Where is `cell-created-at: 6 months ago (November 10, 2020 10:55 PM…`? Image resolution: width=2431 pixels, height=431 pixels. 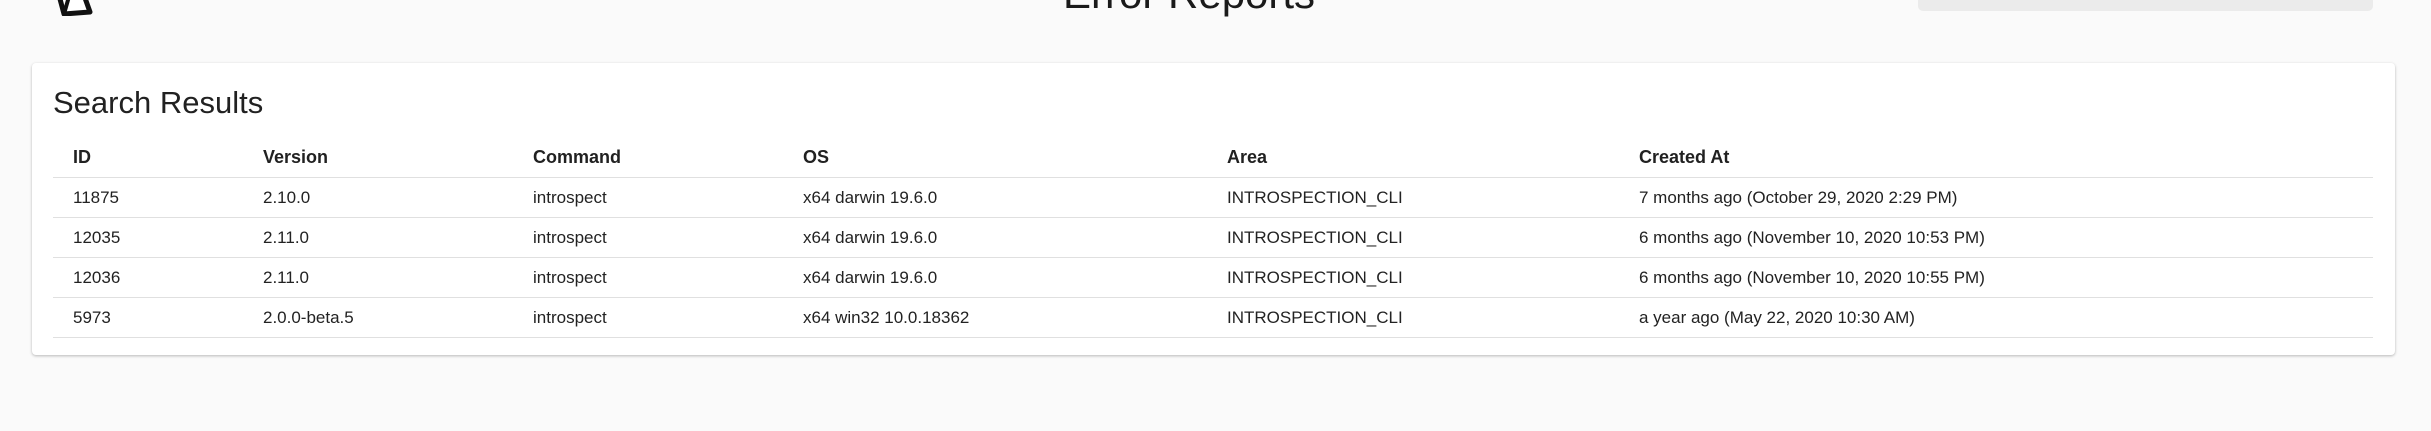 cell-created-at: 6 months ago (November 10, 2020 10:55 PM… is located at coordinates (1996, 277).